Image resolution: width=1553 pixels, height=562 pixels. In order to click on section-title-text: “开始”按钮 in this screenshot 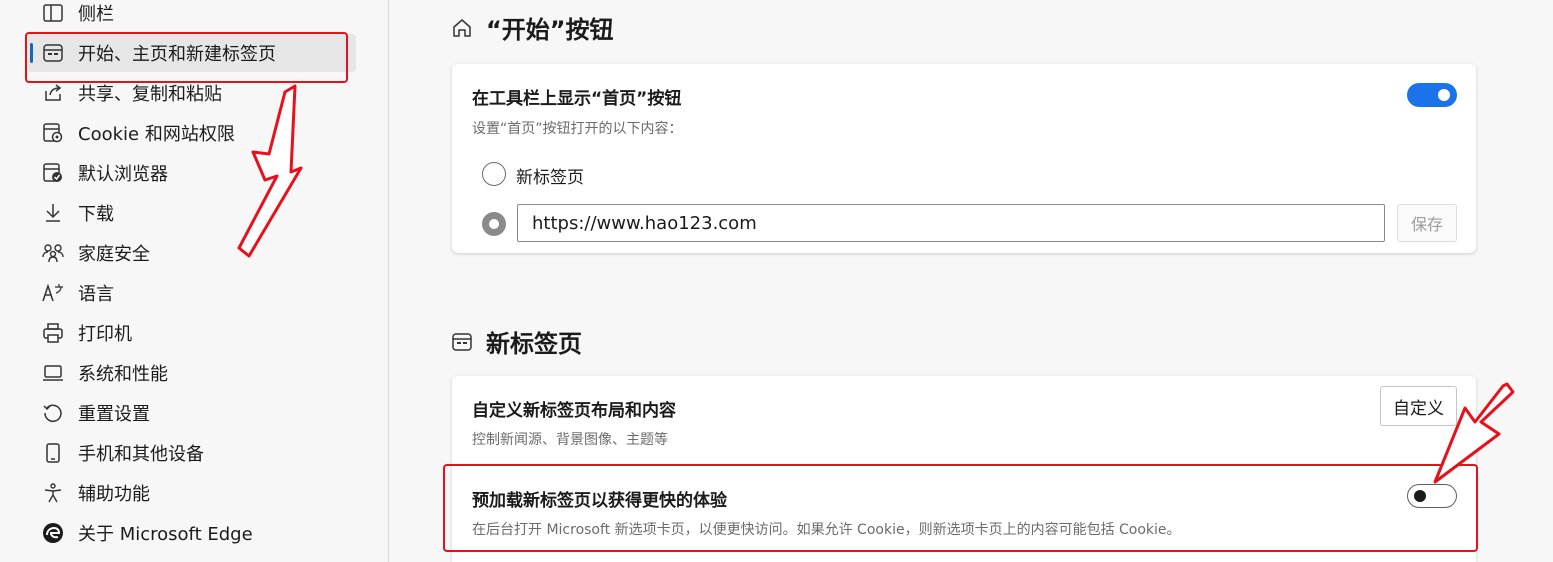, I will do `click(550, 30)`.